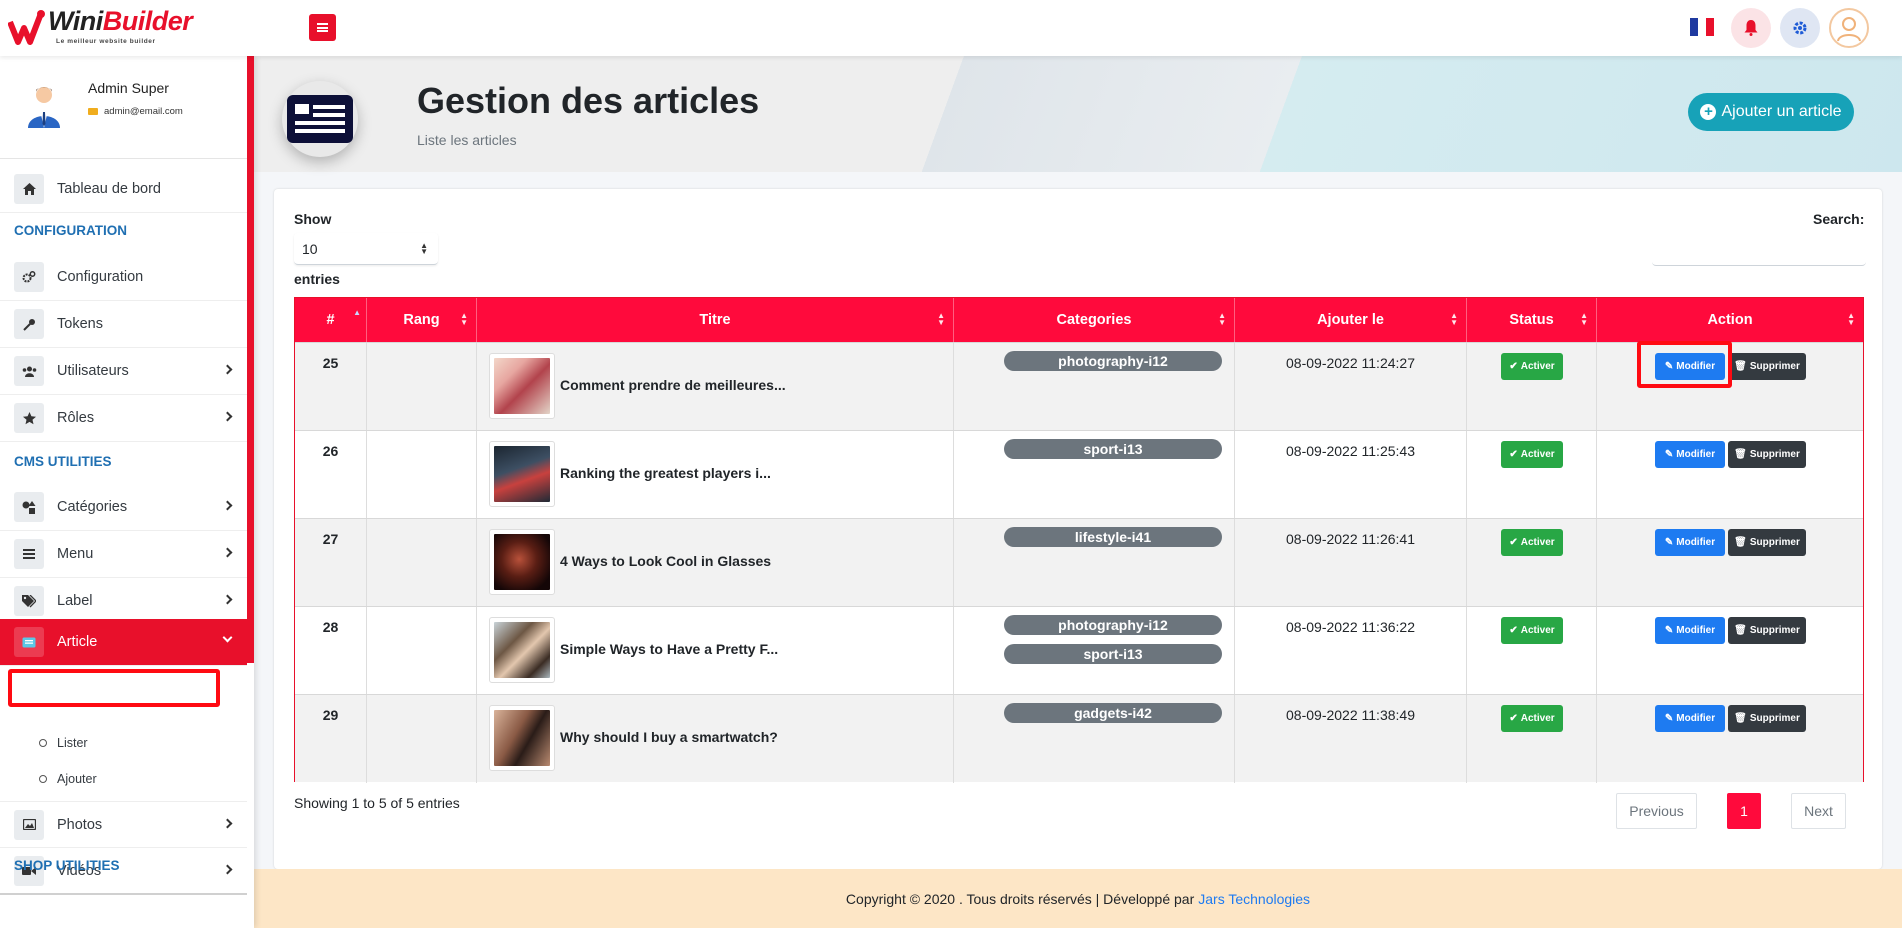  I want to click on cogs-icon, so click(29, 277).